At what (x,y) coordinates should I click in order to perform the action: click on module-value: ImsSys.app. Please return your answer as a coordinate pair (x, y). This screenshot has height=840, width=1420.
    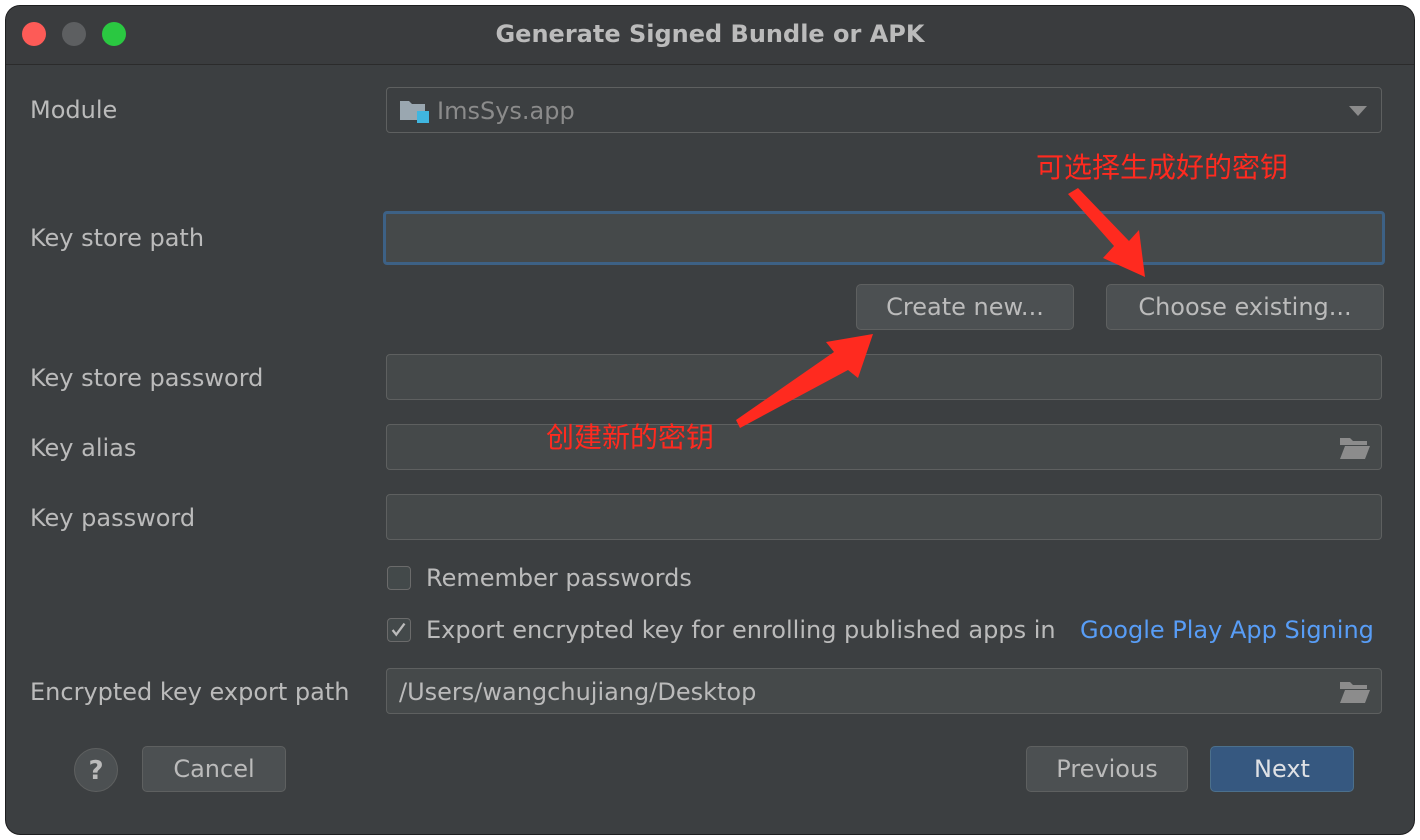
    Looking at the image, I should click on (506, 111).